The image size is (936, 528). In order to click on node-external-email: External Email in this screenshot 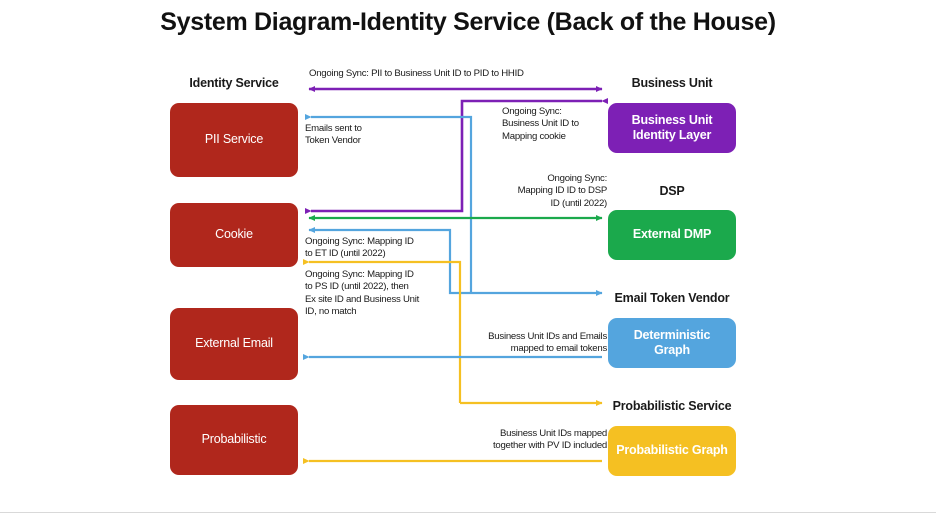, I will do `click(234, 344)`.